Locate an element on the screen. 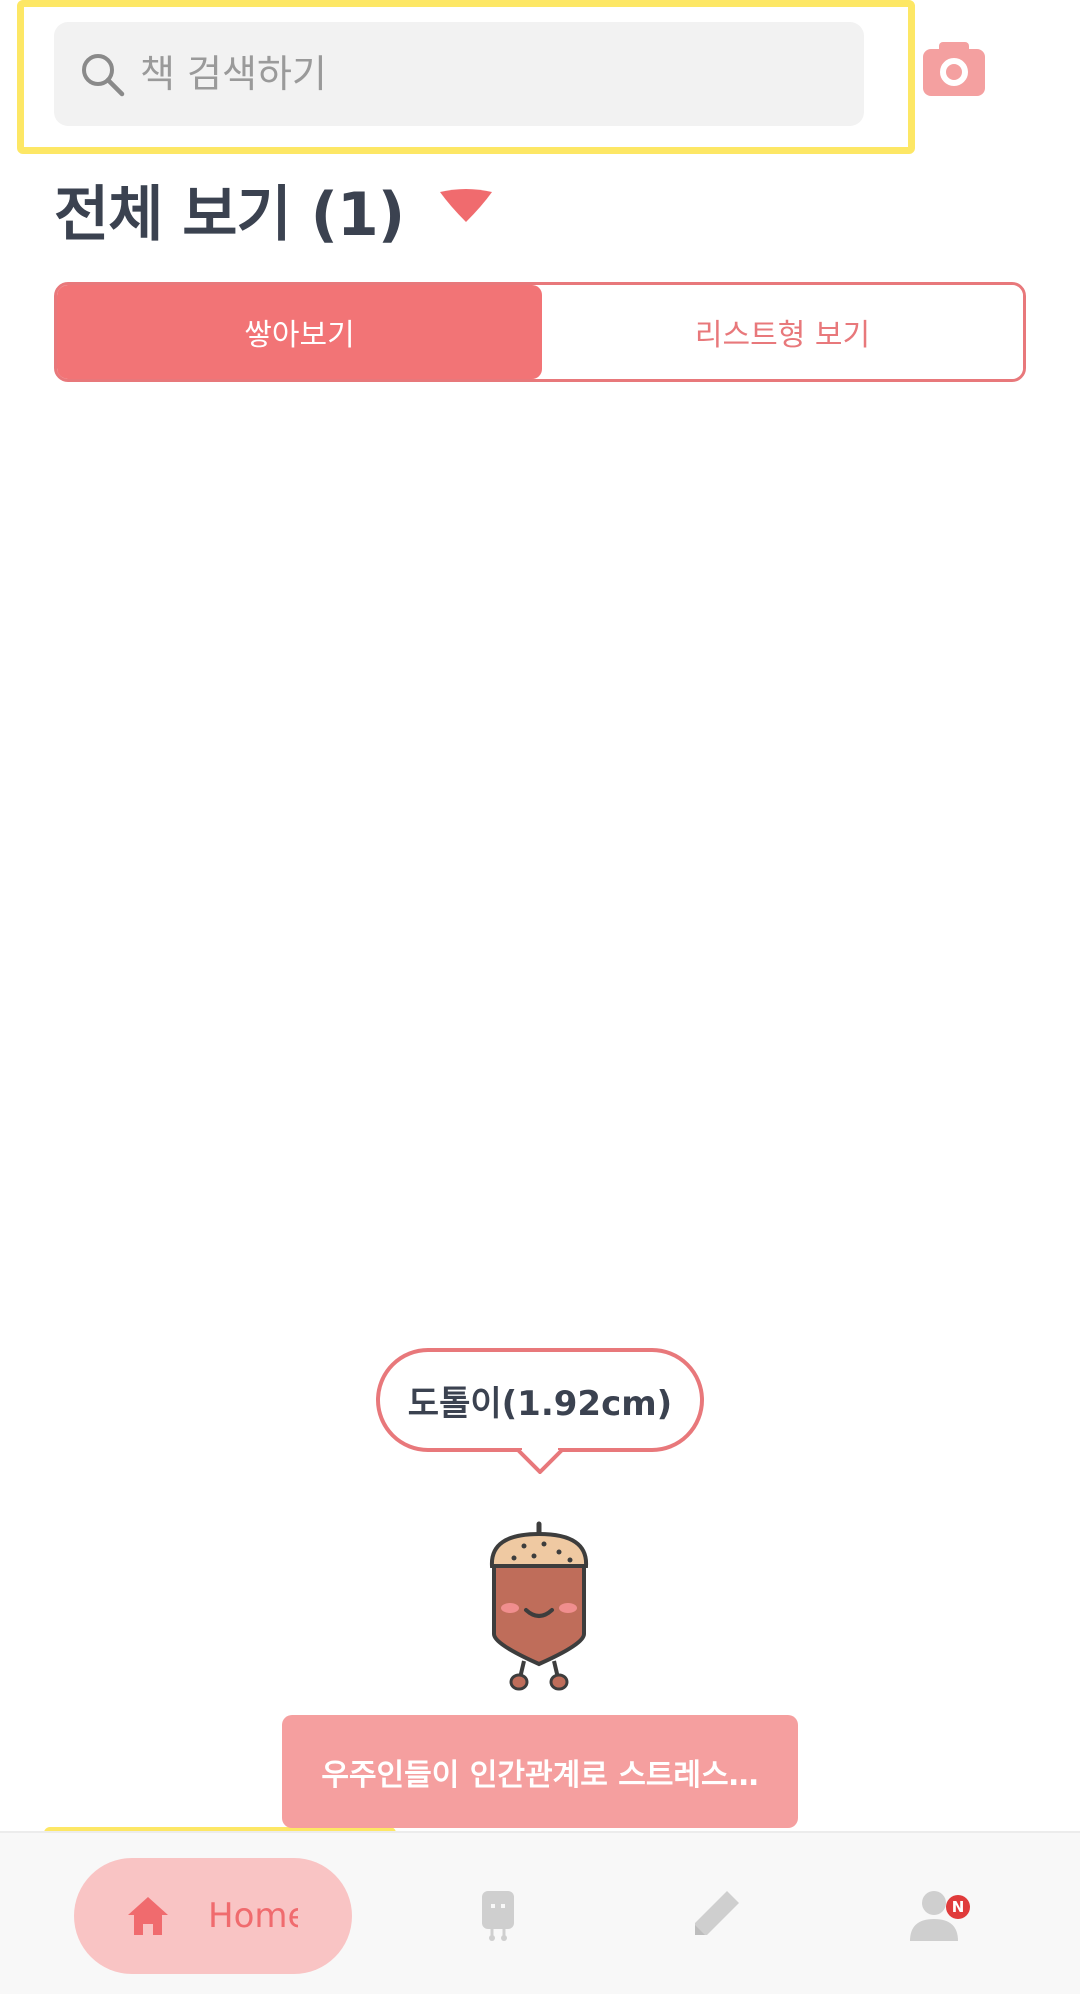 Image resolution: width=1080 pixels, height=1994 pixels. search-input is located at coordinates (480, 74).